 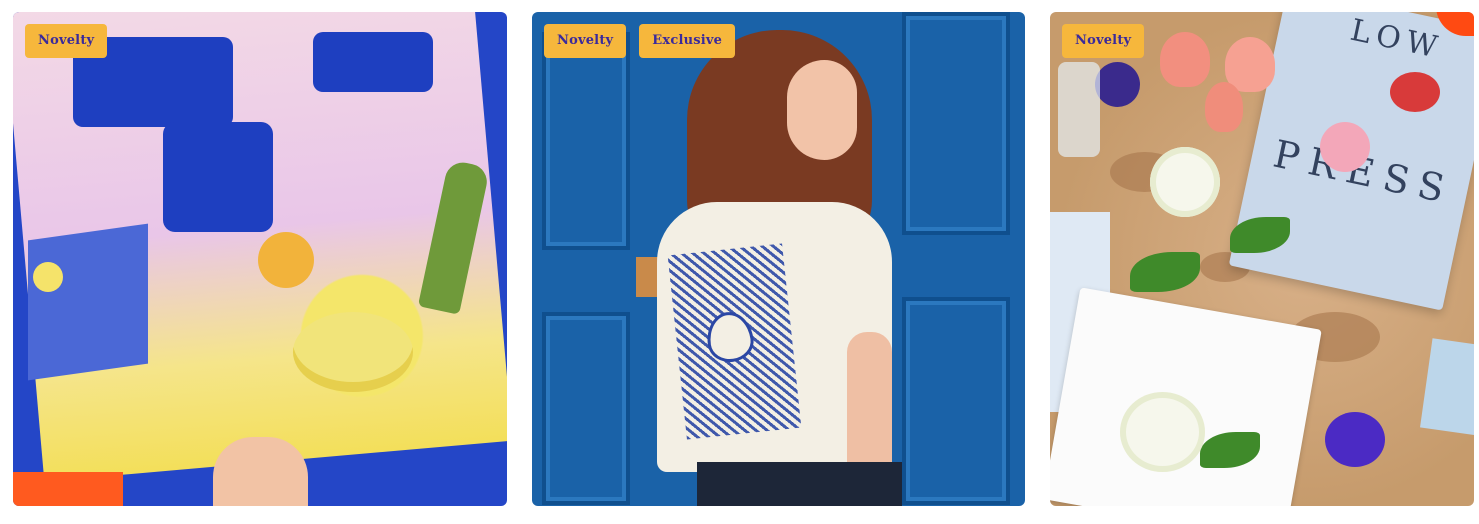 I want to click on person-hand, so click(x=260, y=471).